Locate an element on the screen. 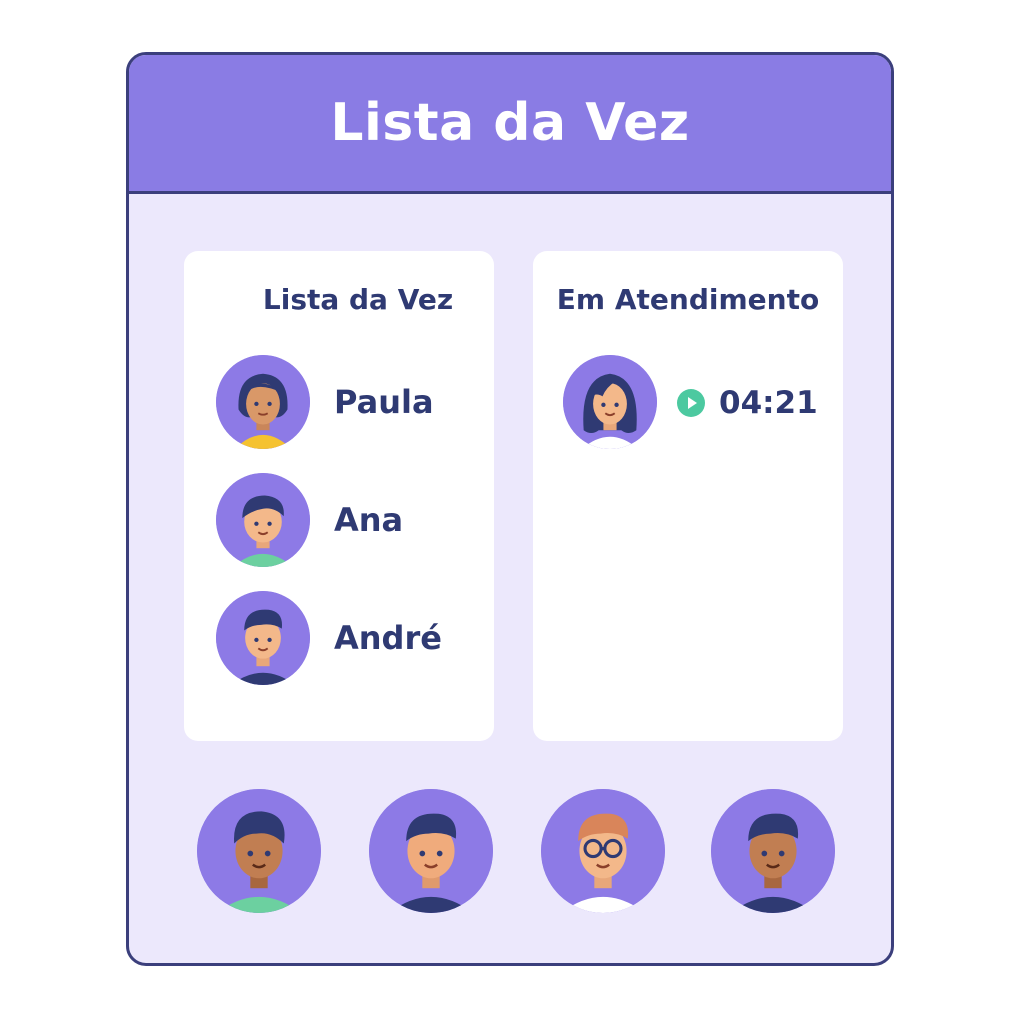  queue-item-name: André is located at coordinates (388, 638).